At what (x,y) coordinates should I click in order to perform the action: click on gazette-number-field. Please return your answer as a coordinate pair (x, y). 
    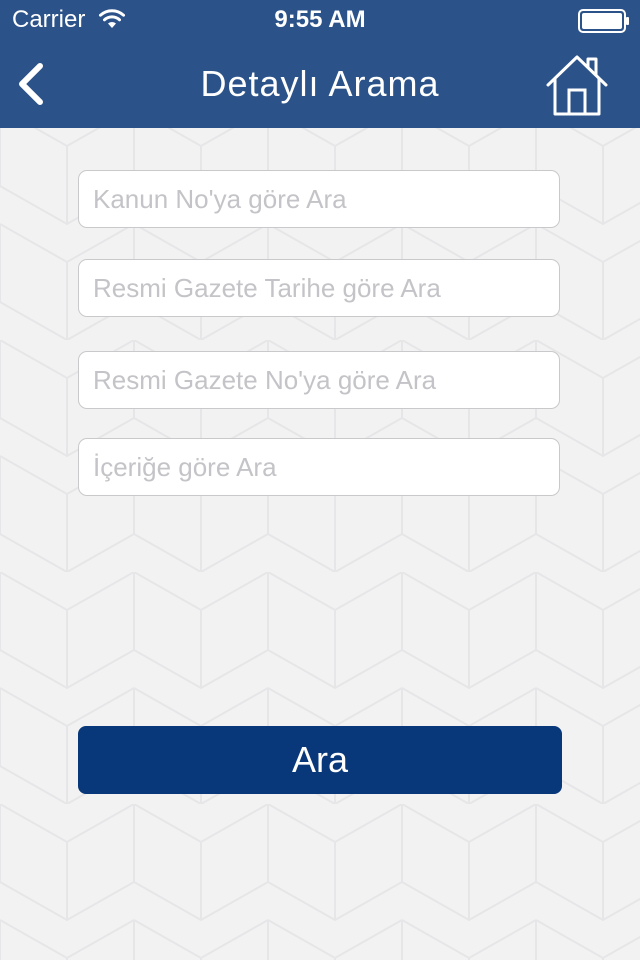
    Looking at the image, I should click on (319, 380).